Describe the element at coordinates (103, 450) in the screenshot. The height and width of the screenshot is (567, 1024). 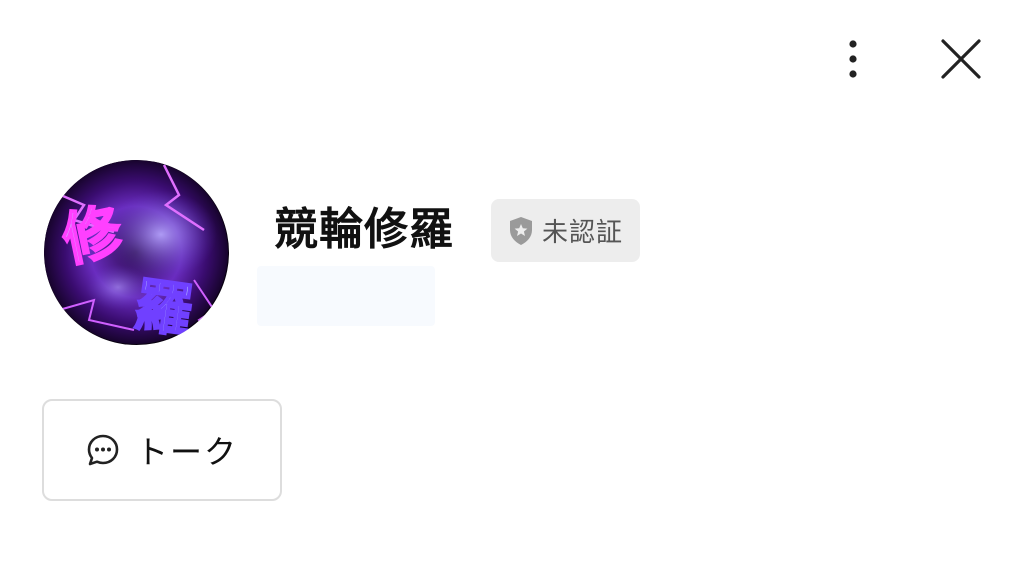
I see `chat-bubble-icon` at that location.